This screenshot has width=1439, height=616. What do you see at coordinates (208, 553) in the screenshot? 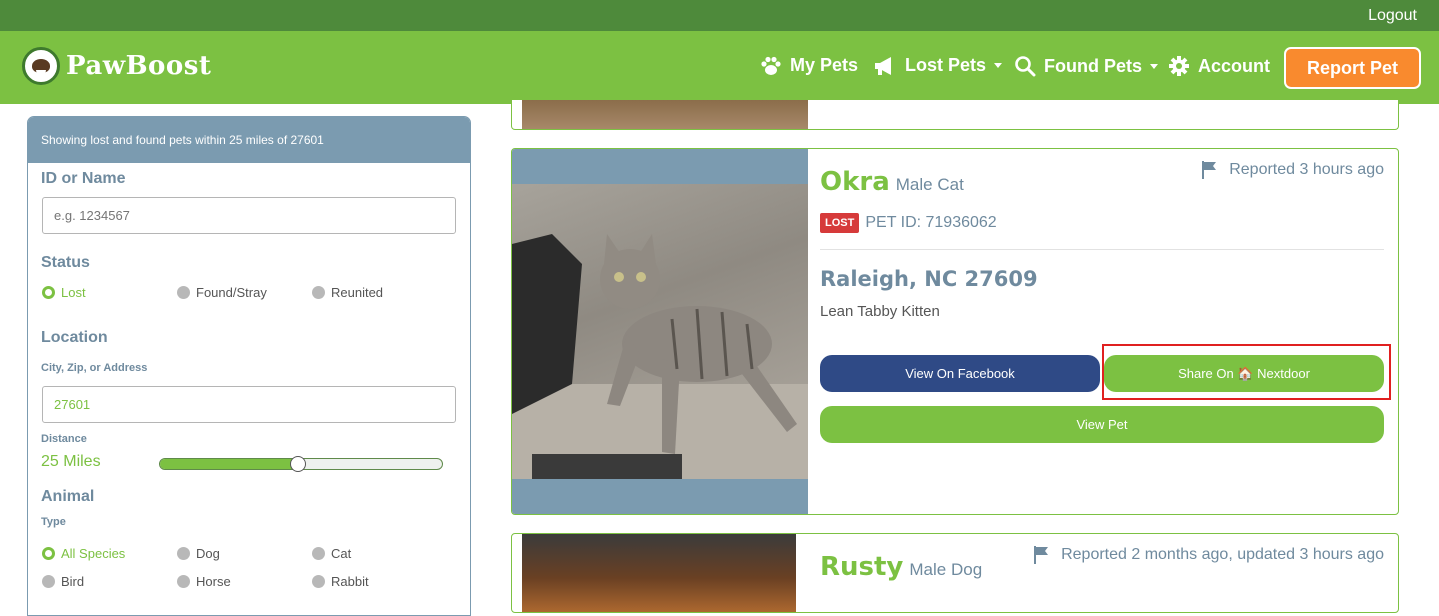
I see `species-option-label: Dog` at bounding box center [208, 553].